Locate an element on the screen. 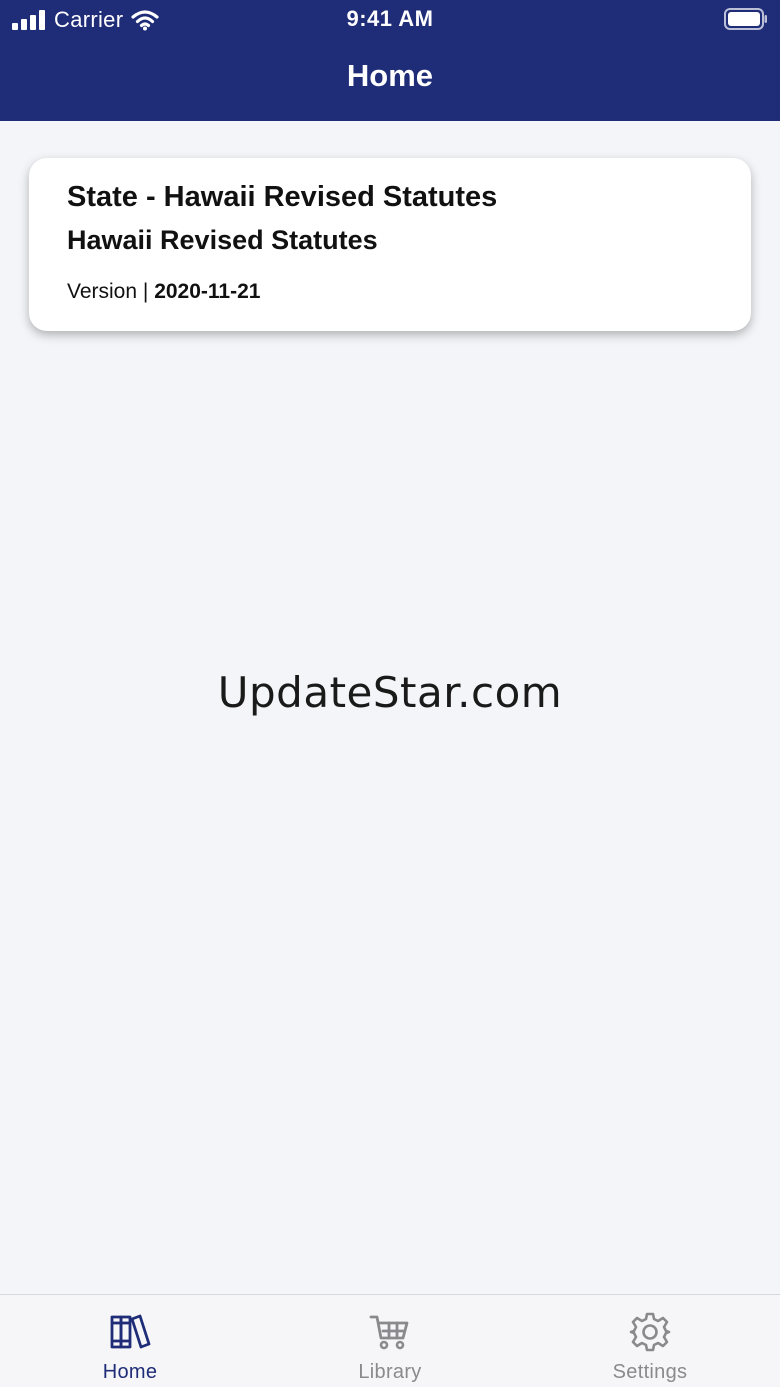 The width and height of the screenshot is (780, 1387). card-title: State - Hawaii Revised Statutes is located at coordinates (282, 197).